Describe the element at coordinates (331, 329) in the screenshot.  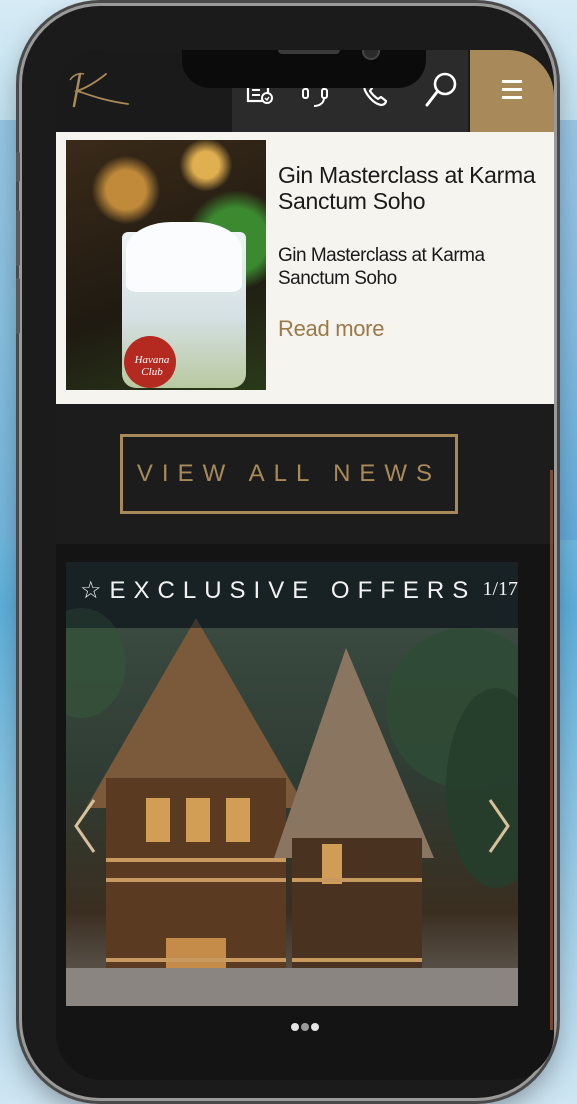
I see `read-more-link: Read more` at that location.